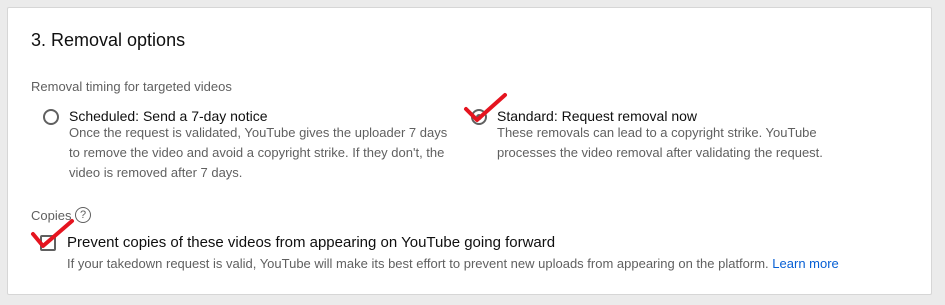 The height and width of the screenshot is (305, 945). What do you see at coordinates (51, 117) in the screenshot?
I see `radio-scheduled` at bounding box center [51, 117].